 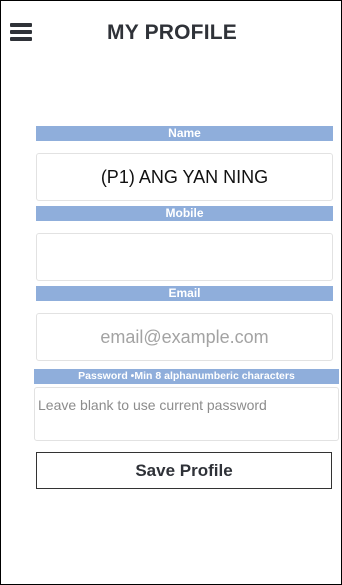 I want to click on password-field-container, so click(x=186, y=414).